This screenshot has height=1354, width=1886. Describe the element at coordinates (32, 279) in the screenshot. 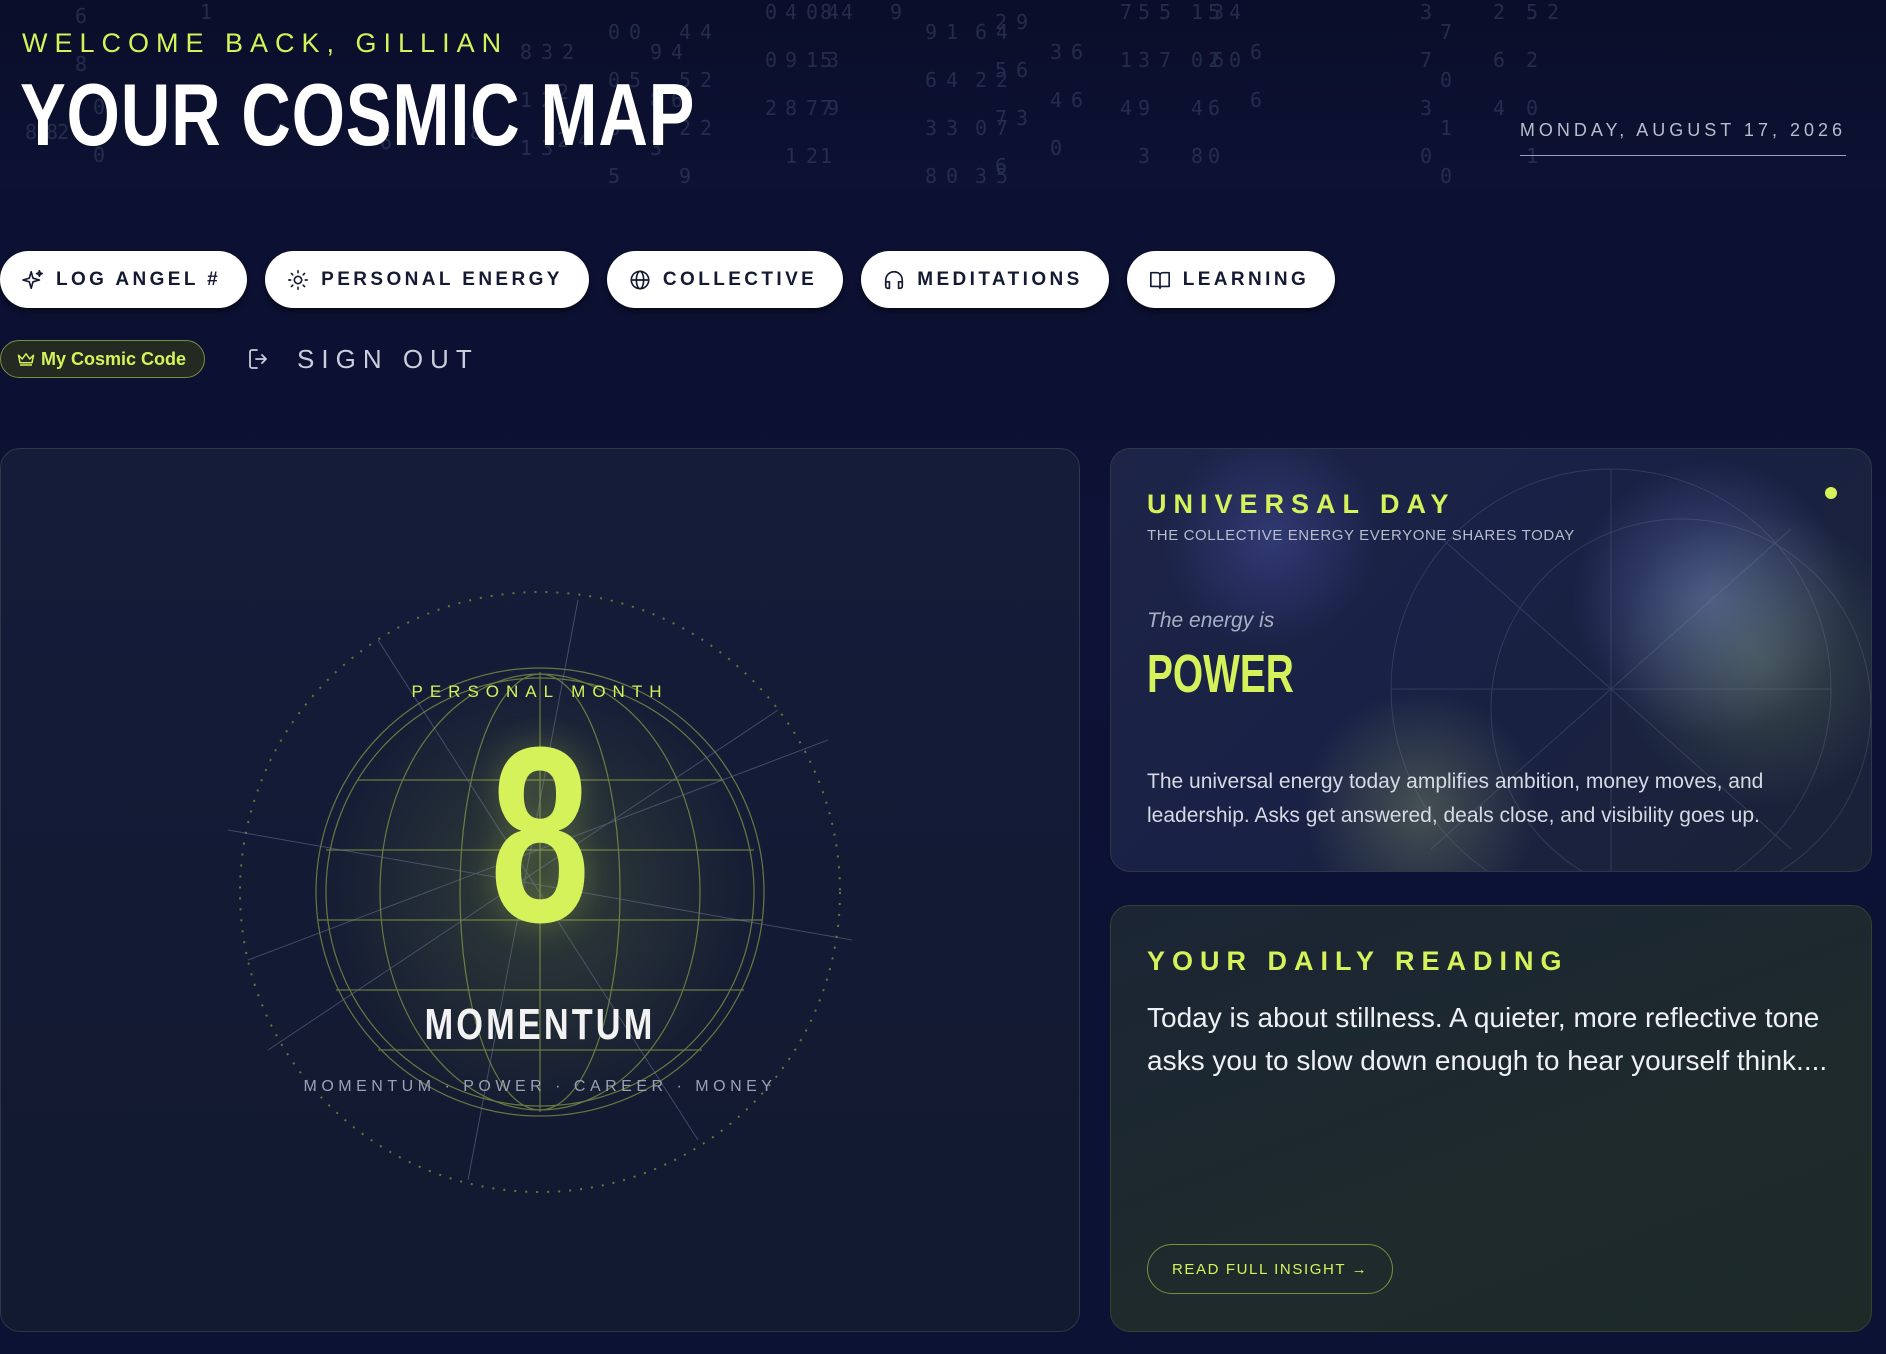

I see `sparkle-icon` at that location.